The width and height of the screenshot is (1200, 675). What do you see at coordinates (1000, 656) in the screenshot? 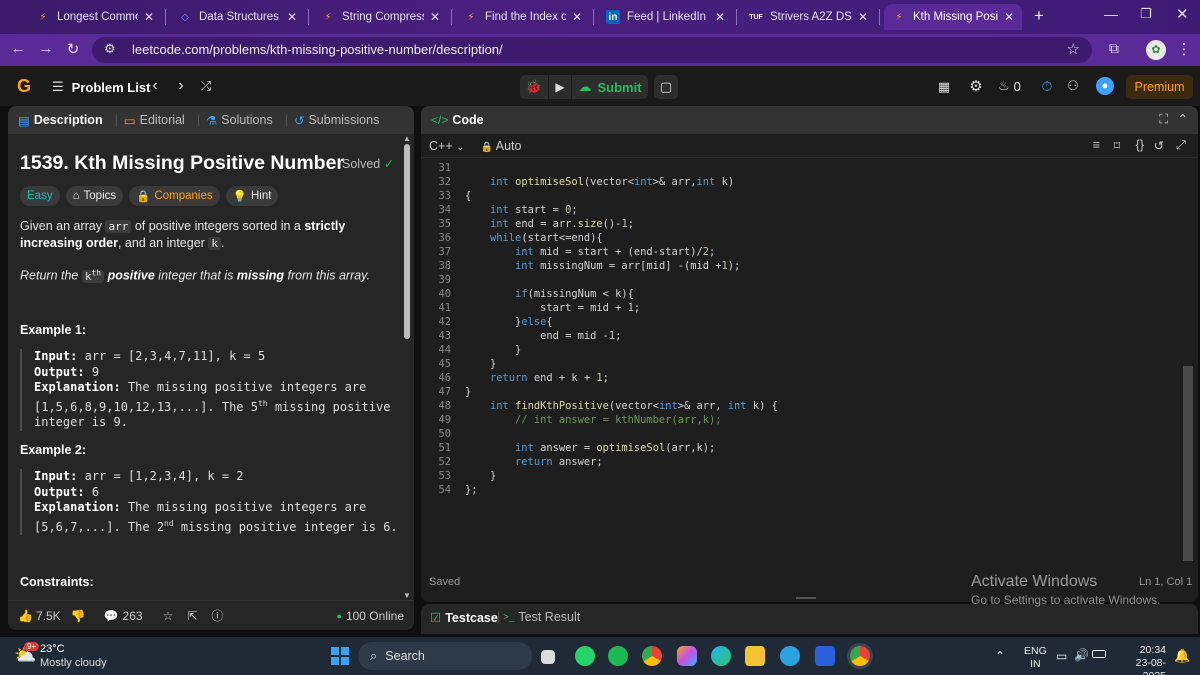
I see `tray-chevron-icon: ⌃` at bounding box center [1000, 656].